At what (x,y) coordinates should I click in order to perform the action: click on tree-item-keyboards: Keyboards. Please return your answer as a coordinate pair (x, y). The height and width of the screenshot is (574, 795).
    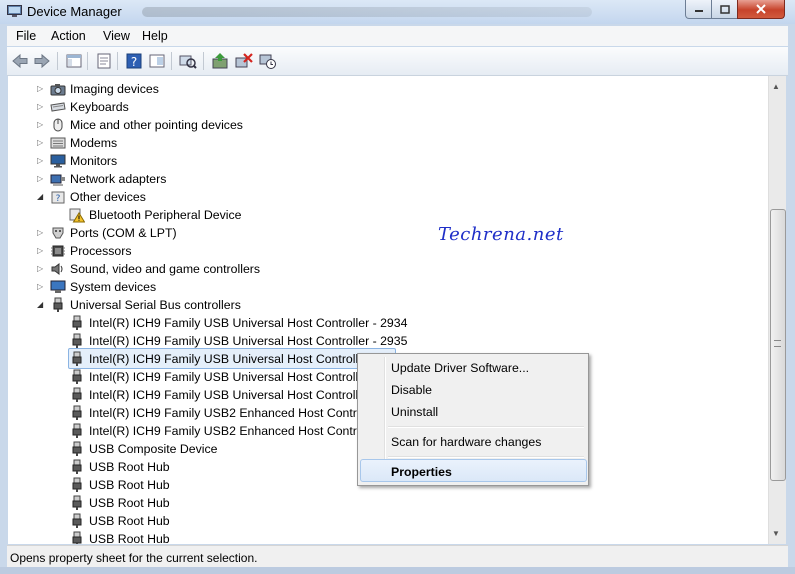
    Looking at the image, I should click on (89, 107).